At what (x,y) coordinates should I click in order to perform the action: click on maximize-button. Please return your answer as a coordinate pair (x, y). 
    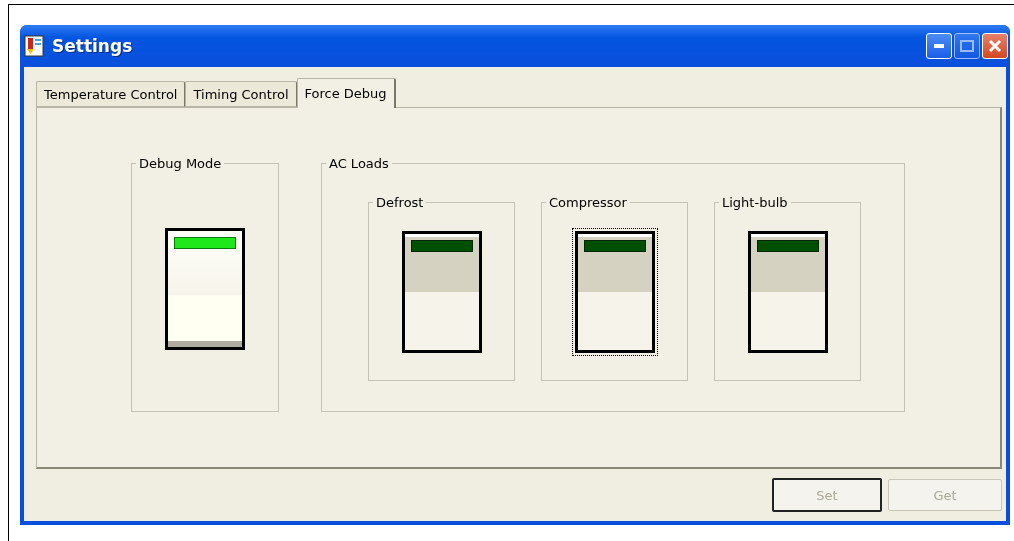
    Looking at the image, I should click on (967, 46).